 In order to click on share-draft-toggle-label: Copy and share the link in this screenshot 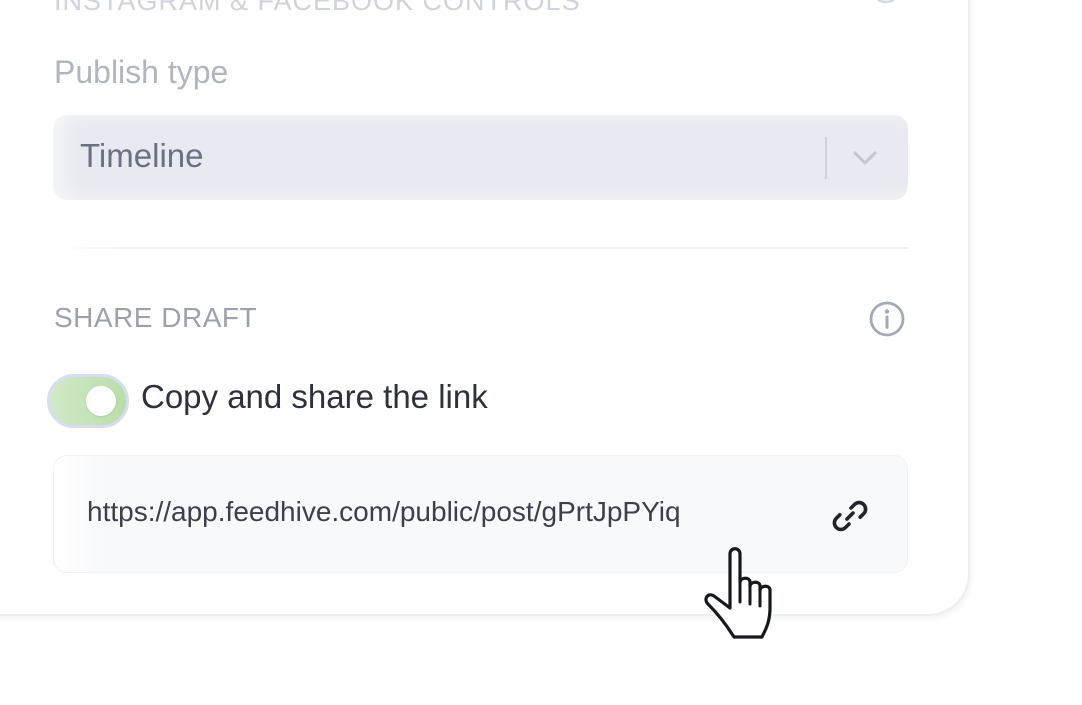, I will do `click(314, 397)`.